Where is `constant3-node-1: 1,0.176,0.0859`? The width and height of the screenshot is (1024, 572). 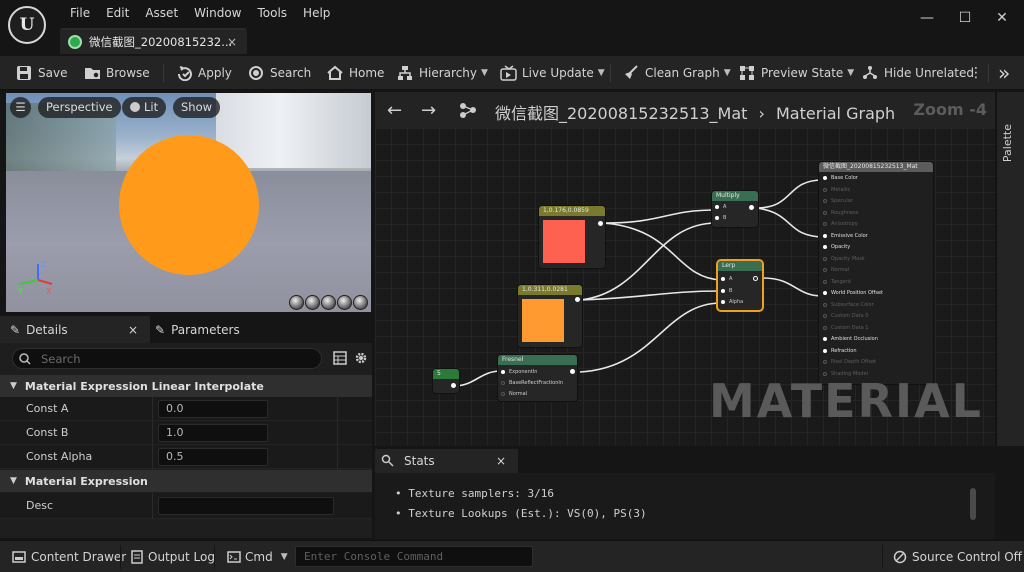
constant3-node-1: 1,0.176,0.0859 is located at coordinates (572, 237).